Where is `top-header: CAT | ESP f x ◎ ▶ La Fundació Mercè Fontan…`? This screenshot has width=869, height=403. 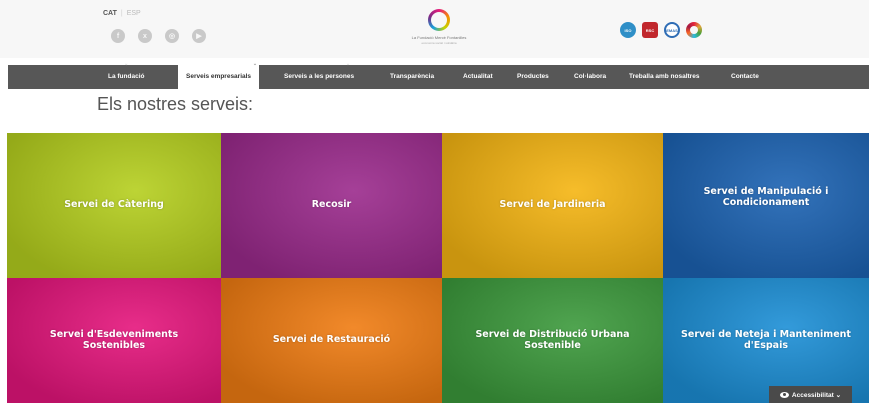 top-header: CAT | ESP f x ◎ ▶ La Fundació Mercè Fontan… is located at coordinates (434, 29).